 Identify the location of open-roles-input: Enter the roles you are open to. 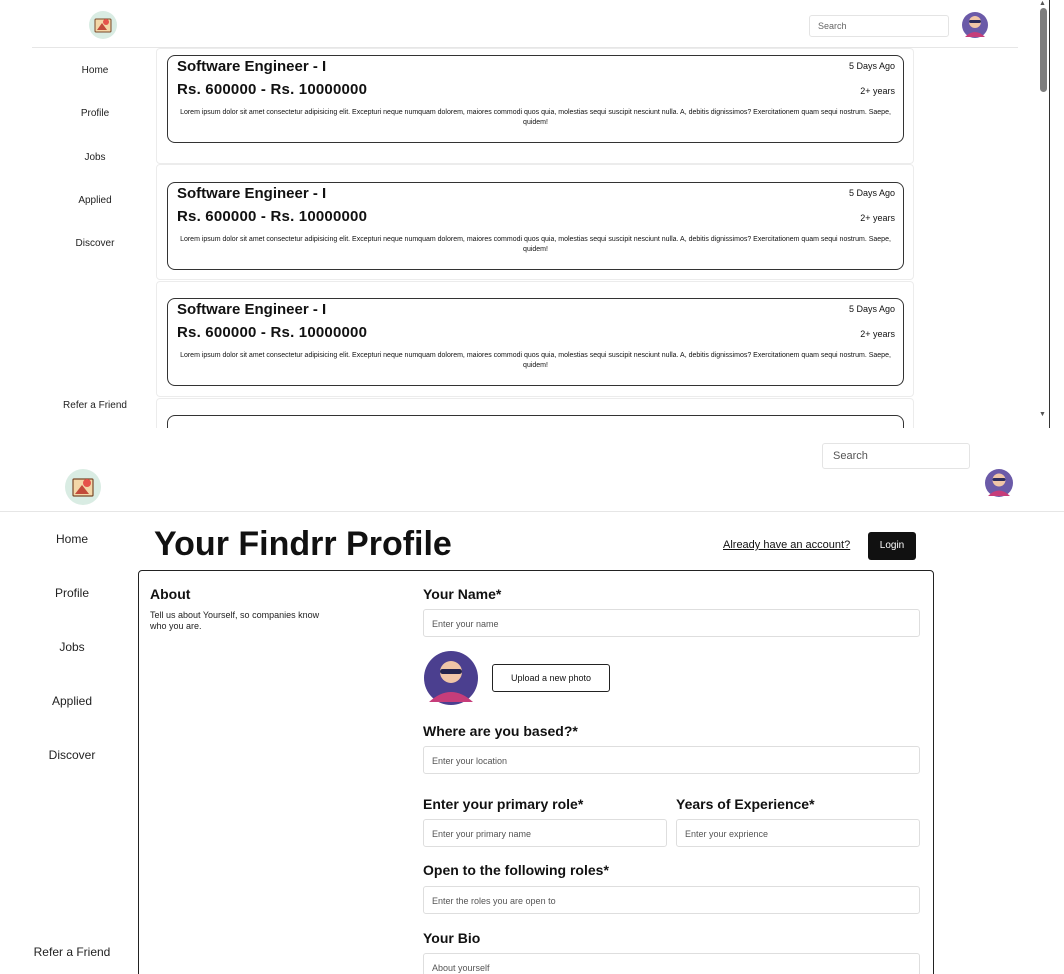
(671, 900).